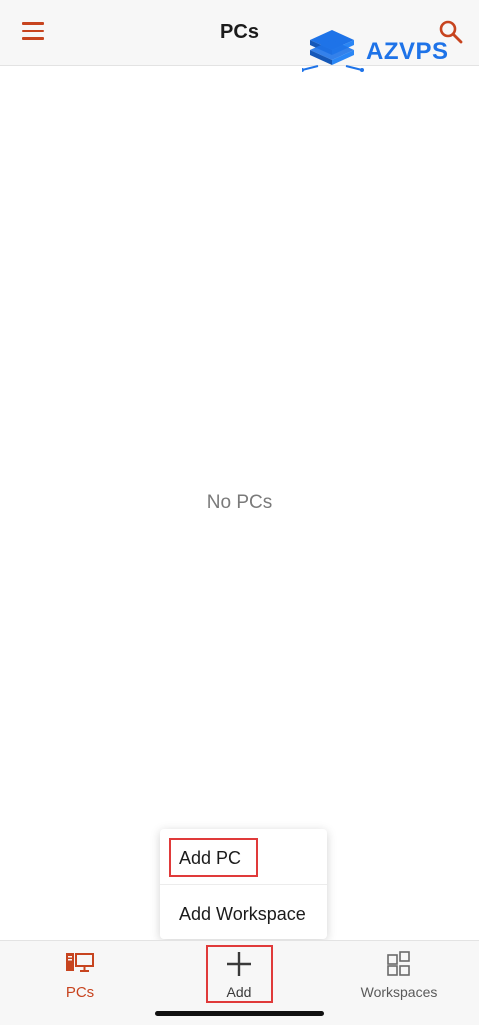 The image size is (479, 1025). I want to click on nav-add-tab: Add, so click(239, 976).